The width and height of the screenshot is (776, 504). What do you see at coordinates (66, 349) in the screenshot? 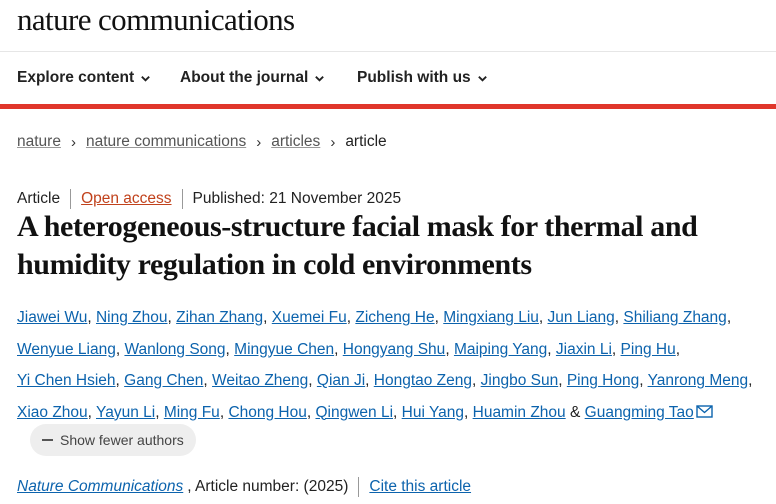
I see `author-link: Wenyue Liang` at bounding box center [66, 349].